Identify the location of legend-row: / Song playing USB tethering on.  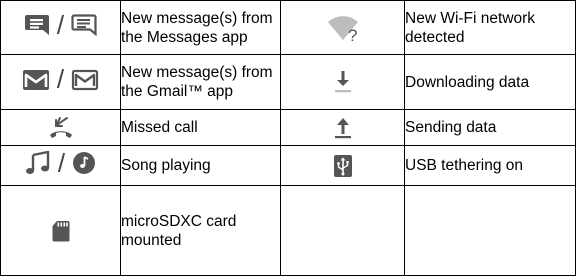
(288, 165).